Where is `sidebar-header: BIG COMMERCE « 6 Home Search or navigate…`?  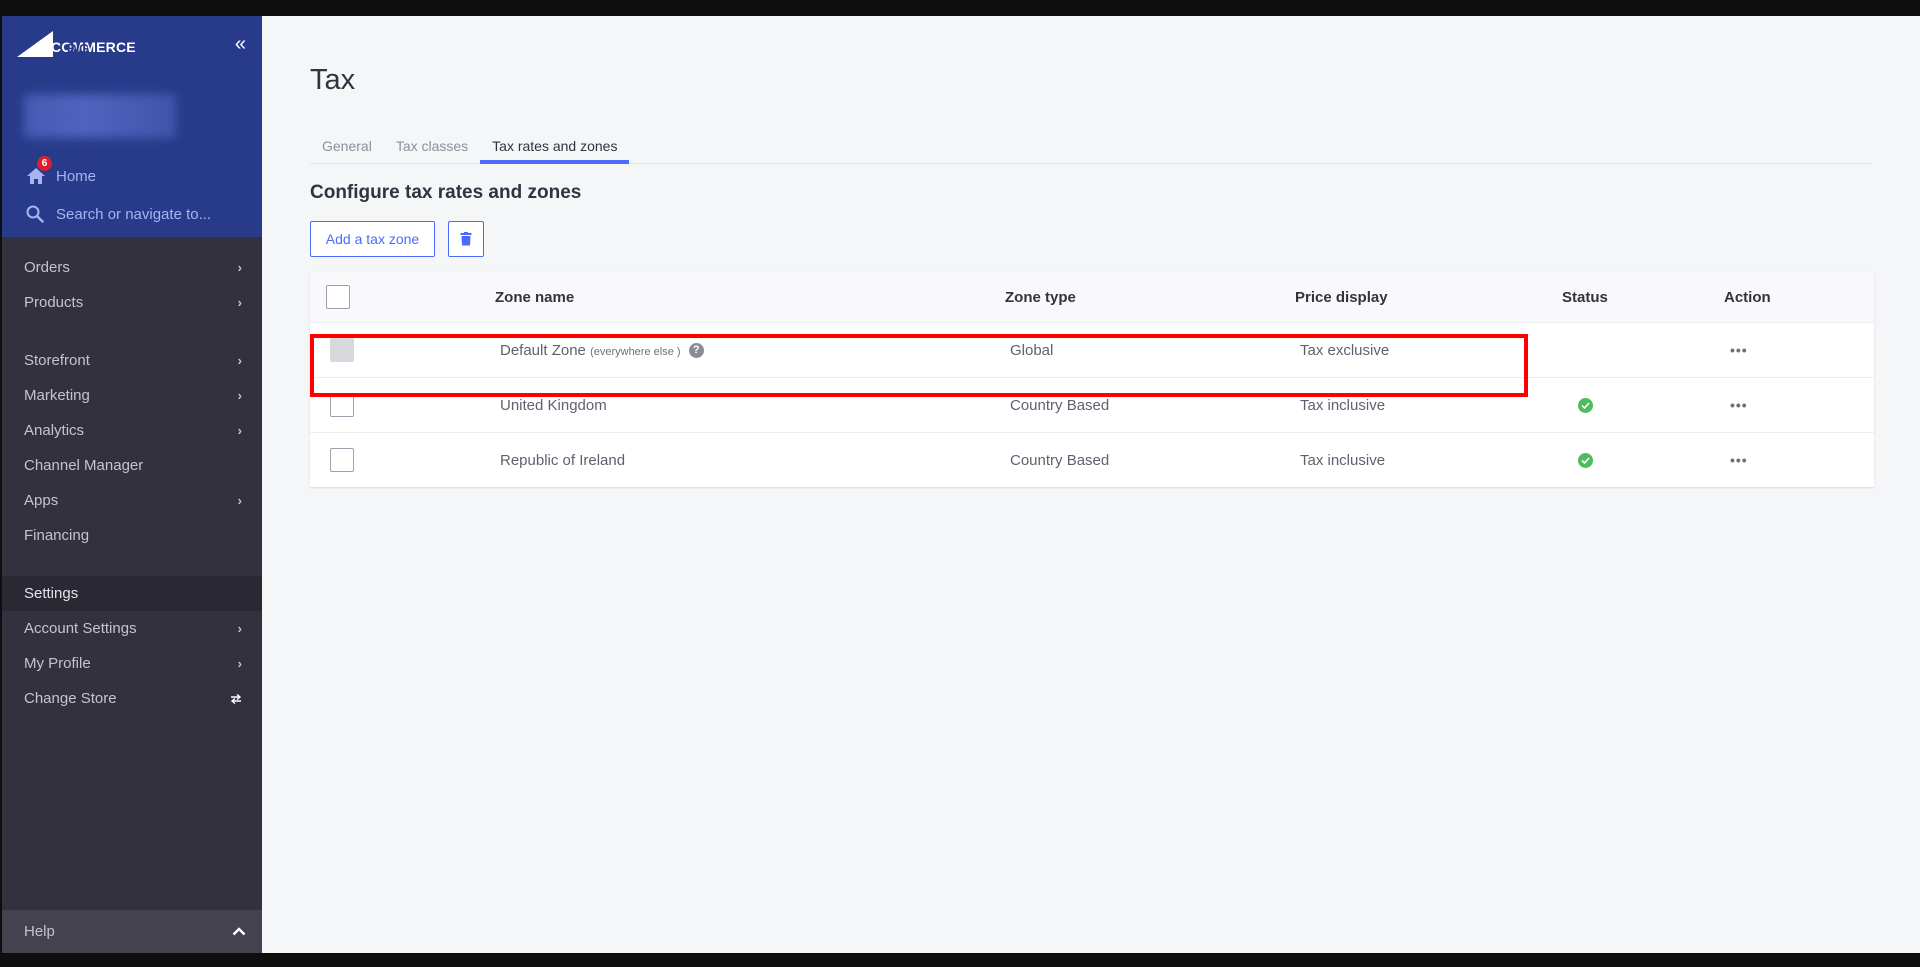
sidebar-header: BIG COMMERCE « 6 Home Search or navigate… is located at coordinates (132, 126).